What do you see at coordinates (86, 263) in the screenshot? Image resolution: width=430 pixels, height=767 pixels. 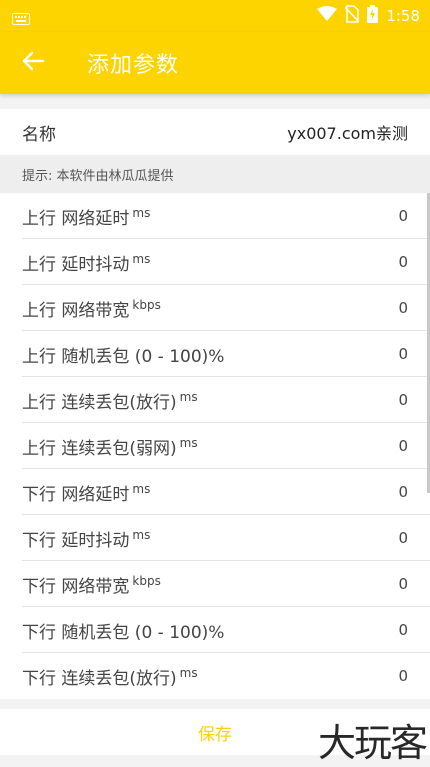 I see `param-label: 上行 延时抖动 ms` at bounding box center [86, 263].